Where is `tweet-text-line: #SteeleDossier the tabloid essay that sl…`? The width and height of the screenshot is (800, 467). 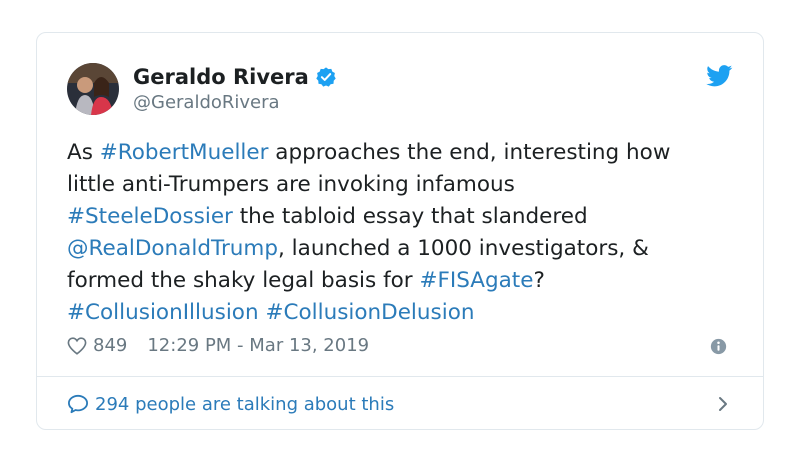 tweet-text-line: #SteeleDossier the tabloid essay that sl… is located at coordinates (407, 217).